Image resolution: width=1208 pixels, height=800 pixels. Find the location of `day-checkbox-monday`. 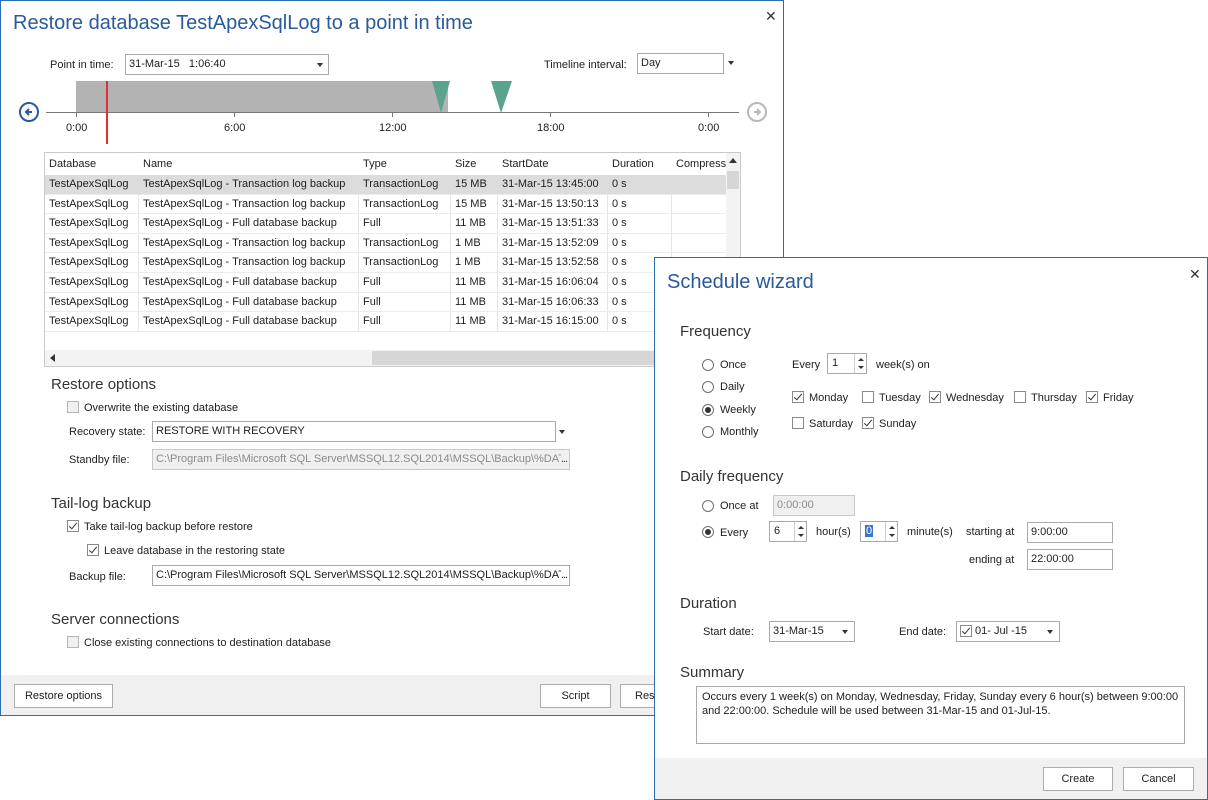

day-checkbox-monday is located at coordinates (798, 397).